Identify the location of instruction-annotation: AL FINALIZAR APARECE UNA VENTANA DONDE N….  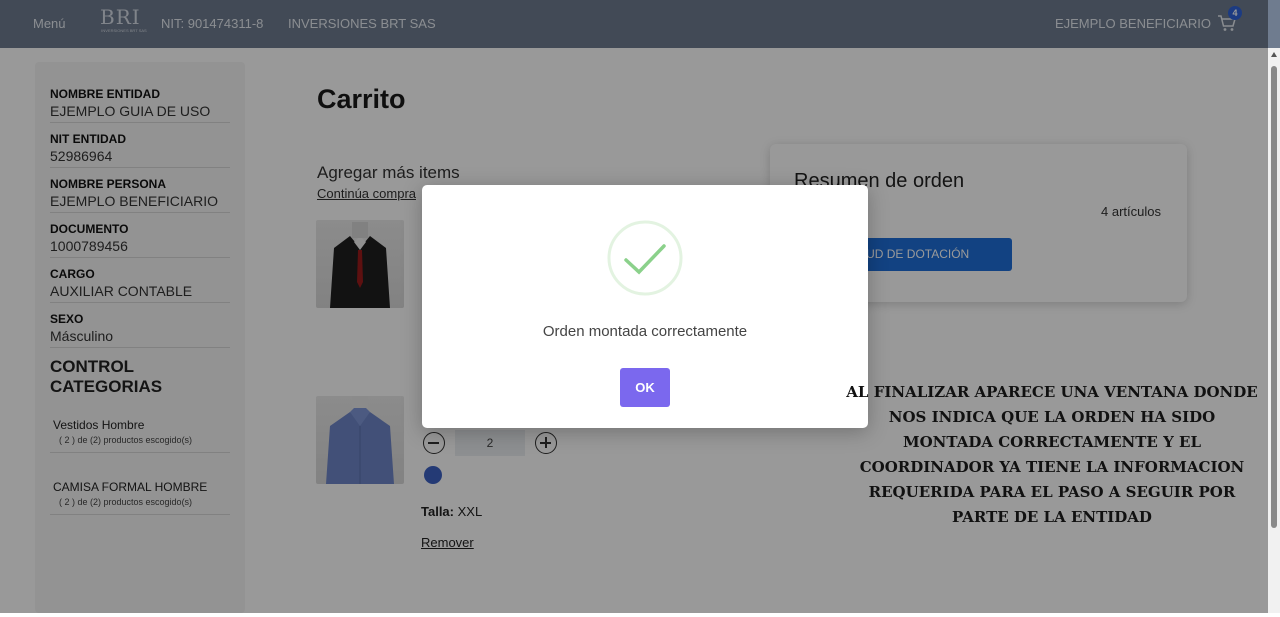
(1052, 454).